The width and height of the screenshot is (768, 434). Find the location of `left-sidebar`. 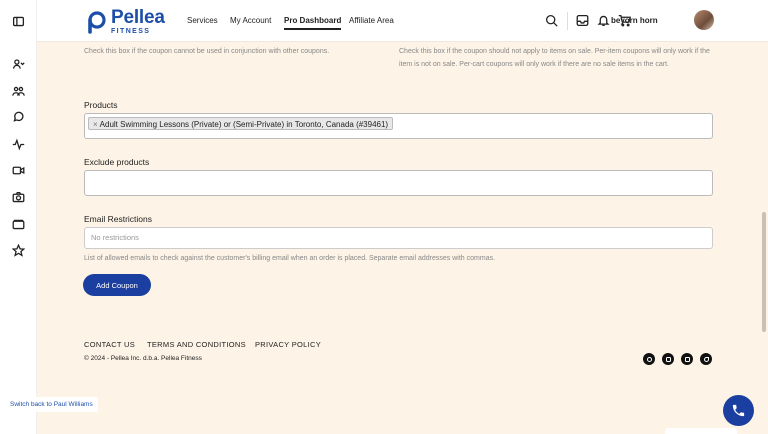

left-sidebar is located at coordinates (18, 217).